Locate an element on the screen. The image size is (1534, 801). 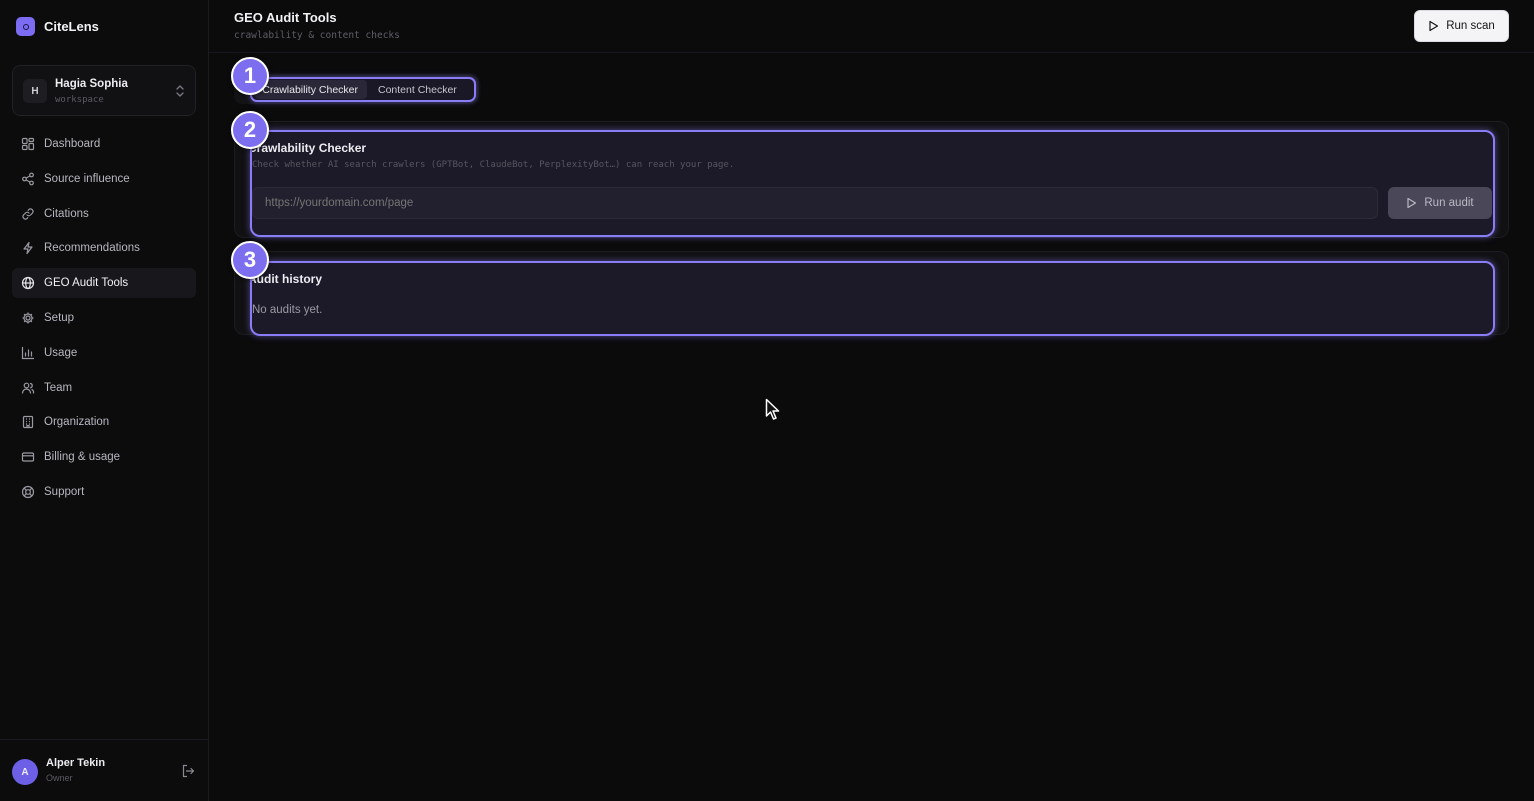
globe-icon is located at coordinates (28, 283).